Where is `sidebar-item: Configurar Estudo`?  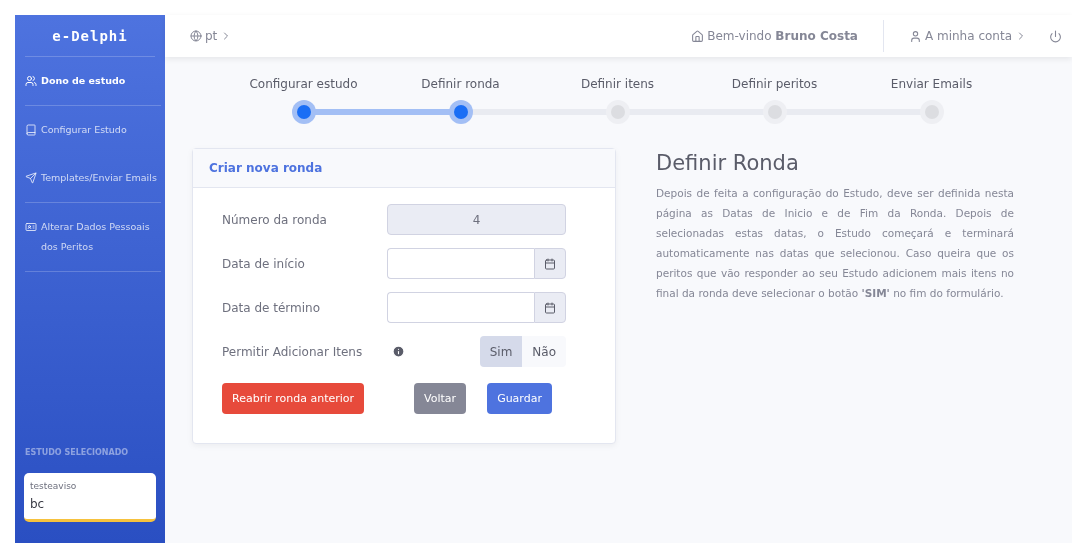 sidebar-item: Configurar Estudo is located at coordinates (93, 130).